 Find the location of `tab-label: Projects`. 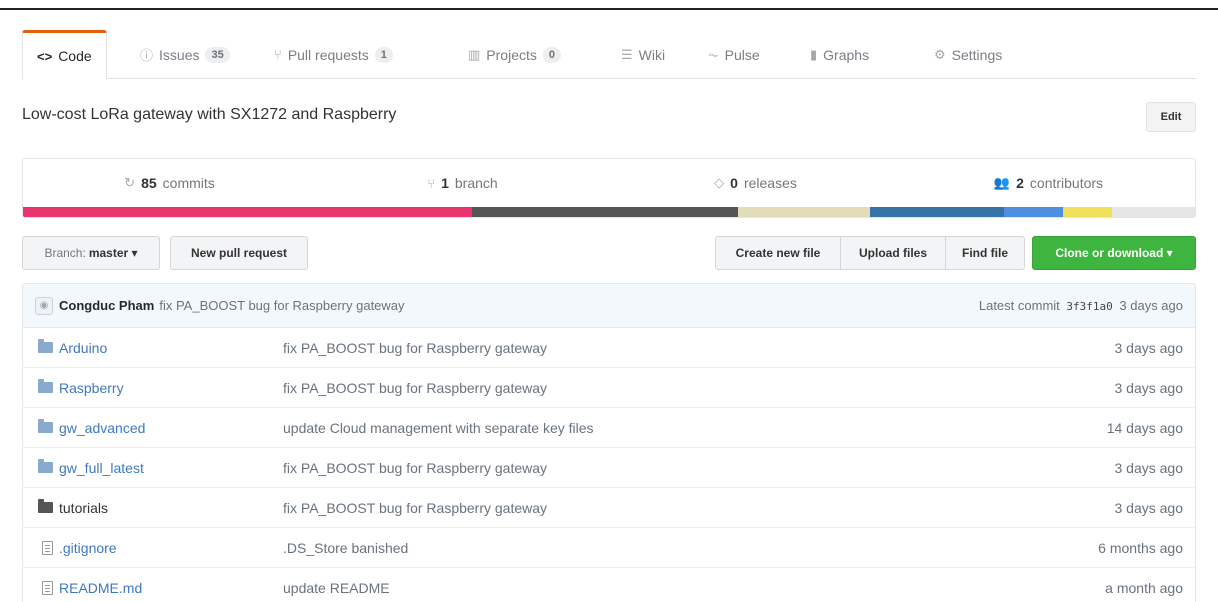

tab-label: Projects is located at coordinates (511, 54).